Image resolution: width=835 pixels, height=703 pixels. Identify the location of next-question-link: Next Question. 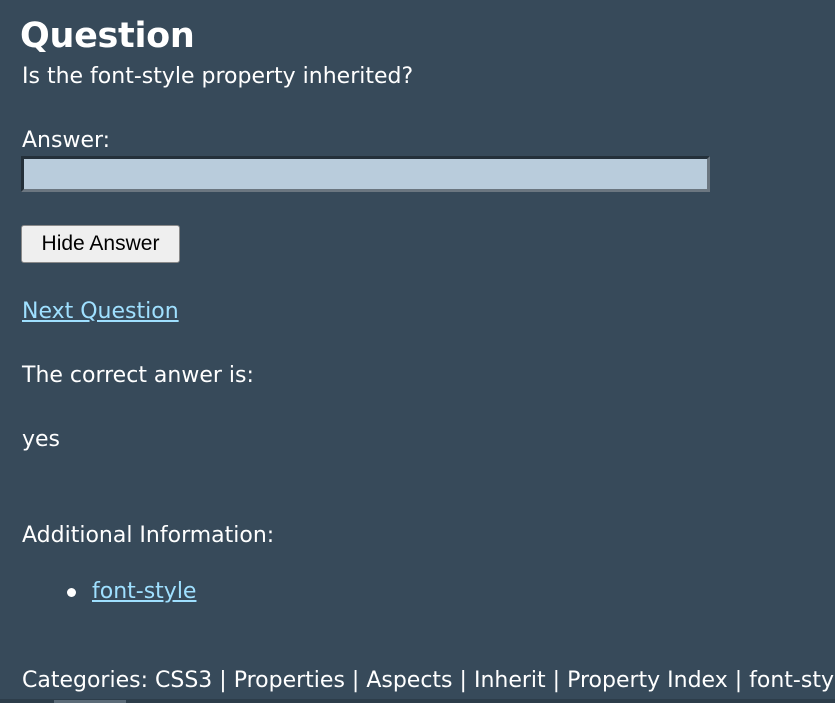
(100, 312).